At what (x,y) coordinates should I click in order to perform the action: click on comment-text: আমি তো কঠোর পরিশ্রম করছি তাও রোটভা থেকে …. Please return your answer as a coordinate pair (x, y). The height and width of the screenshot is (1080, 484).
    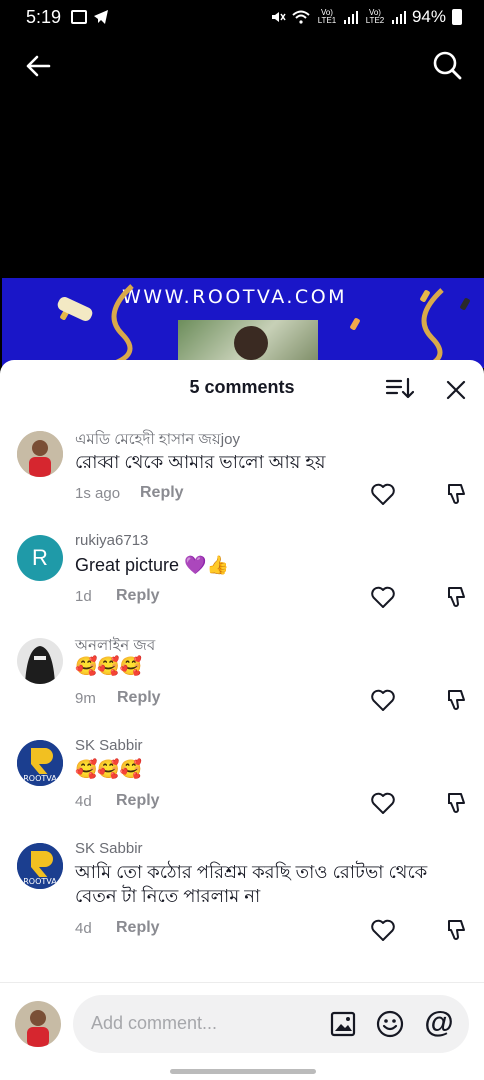
    Looking at the image, I should click on (251, 884).